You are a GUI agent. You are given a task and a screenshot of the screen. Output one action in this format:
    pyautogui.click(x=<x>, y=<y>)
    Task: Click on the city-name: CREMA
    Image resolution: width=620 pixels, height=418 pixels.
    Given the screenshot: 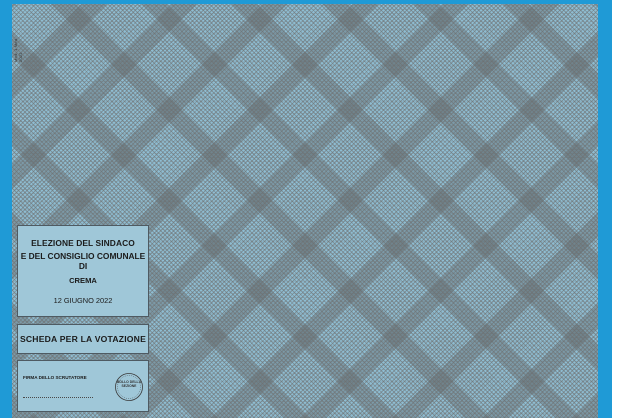 What is the action you would take?
    pyautogui.click(x=83, y=280)
    